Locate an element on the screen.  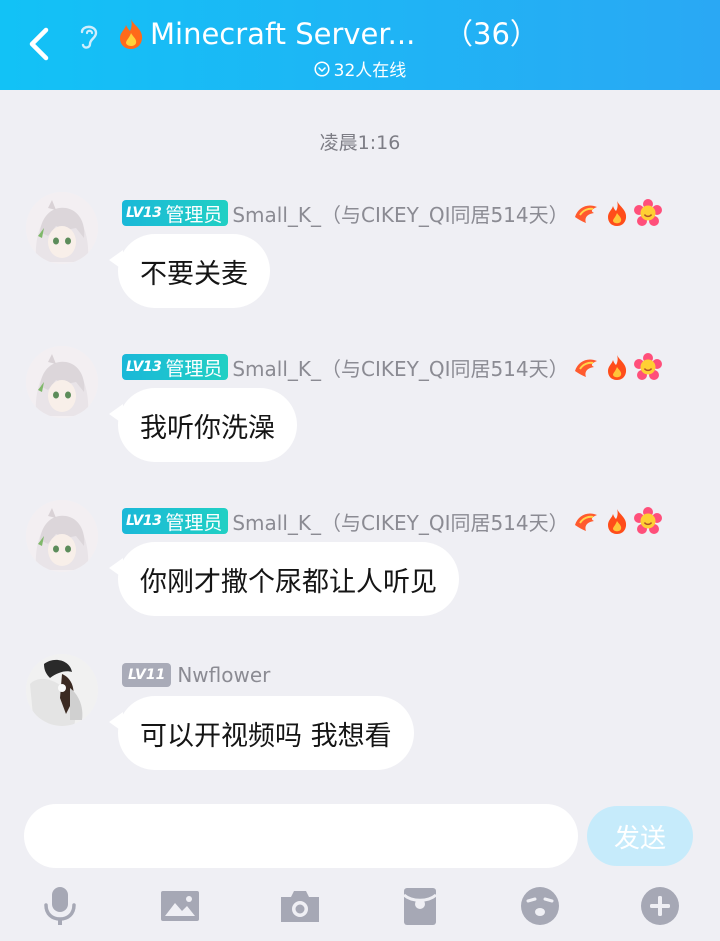
online-status: 32人在线 is located at coordinates (360, 68).